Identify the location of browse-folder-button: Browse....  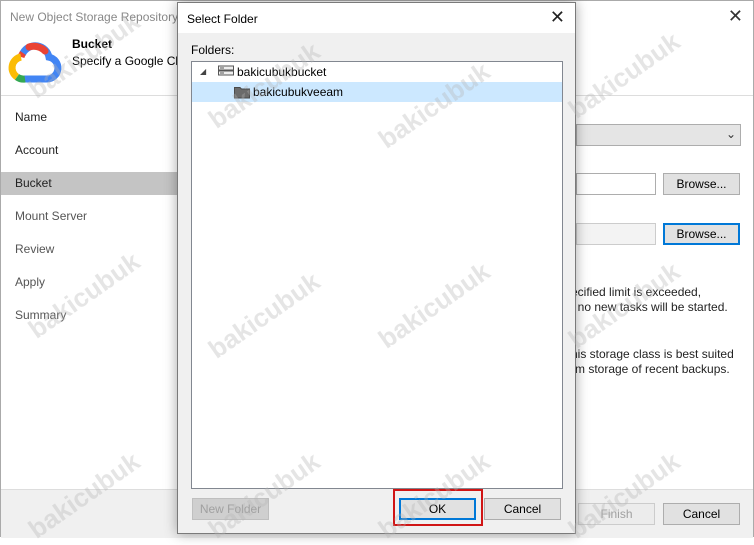
(701, 234).